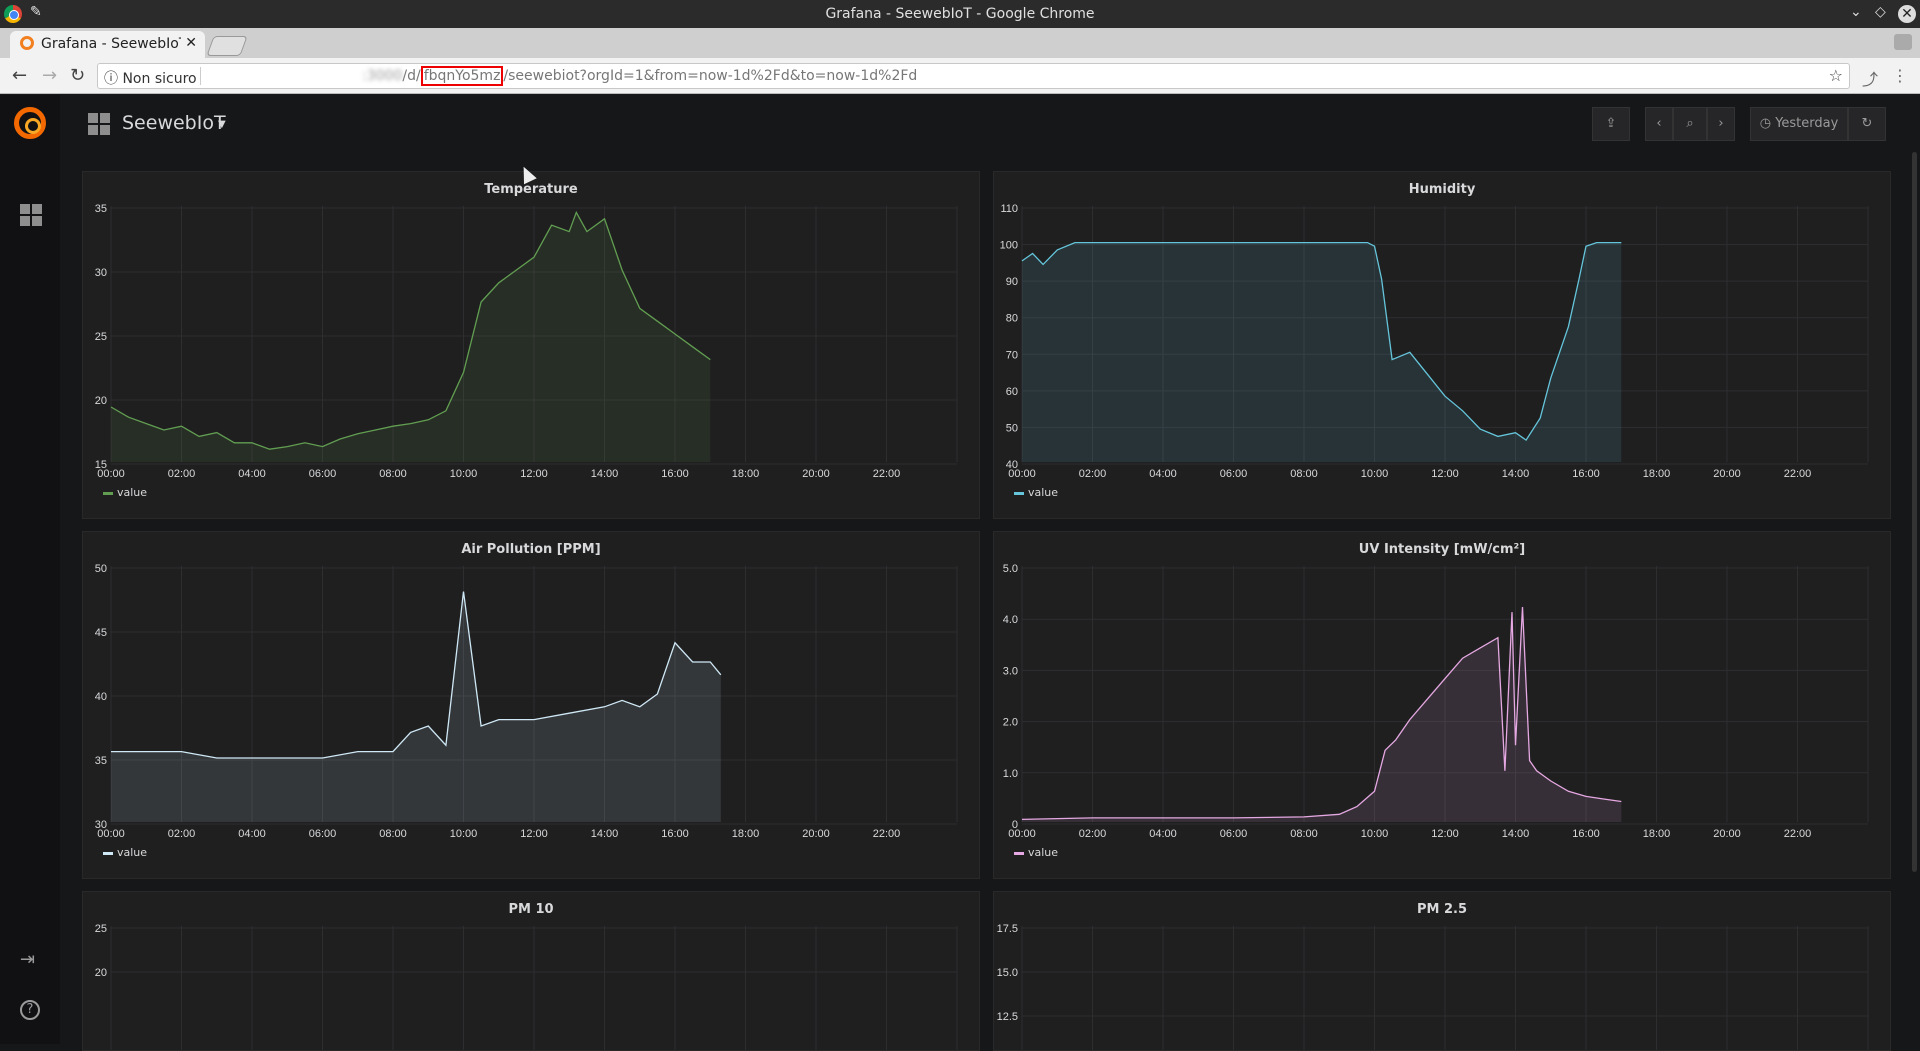  What do you see at coordinates (1867, 124) in the screenshot?
I see `refresh-button: ↻` at bounding box center [1867, 124].